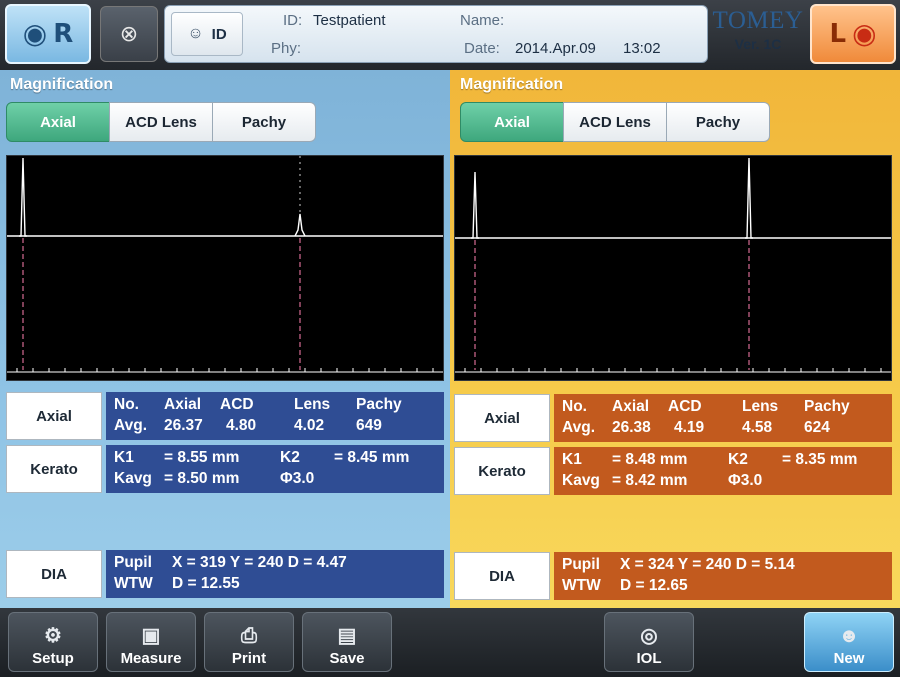 This screenshot has height=677, width=900. What do you see at coordinates (758, 20) in the screenshot?
I see `brand-name: TOMEY` at bounding box center [758, 20].